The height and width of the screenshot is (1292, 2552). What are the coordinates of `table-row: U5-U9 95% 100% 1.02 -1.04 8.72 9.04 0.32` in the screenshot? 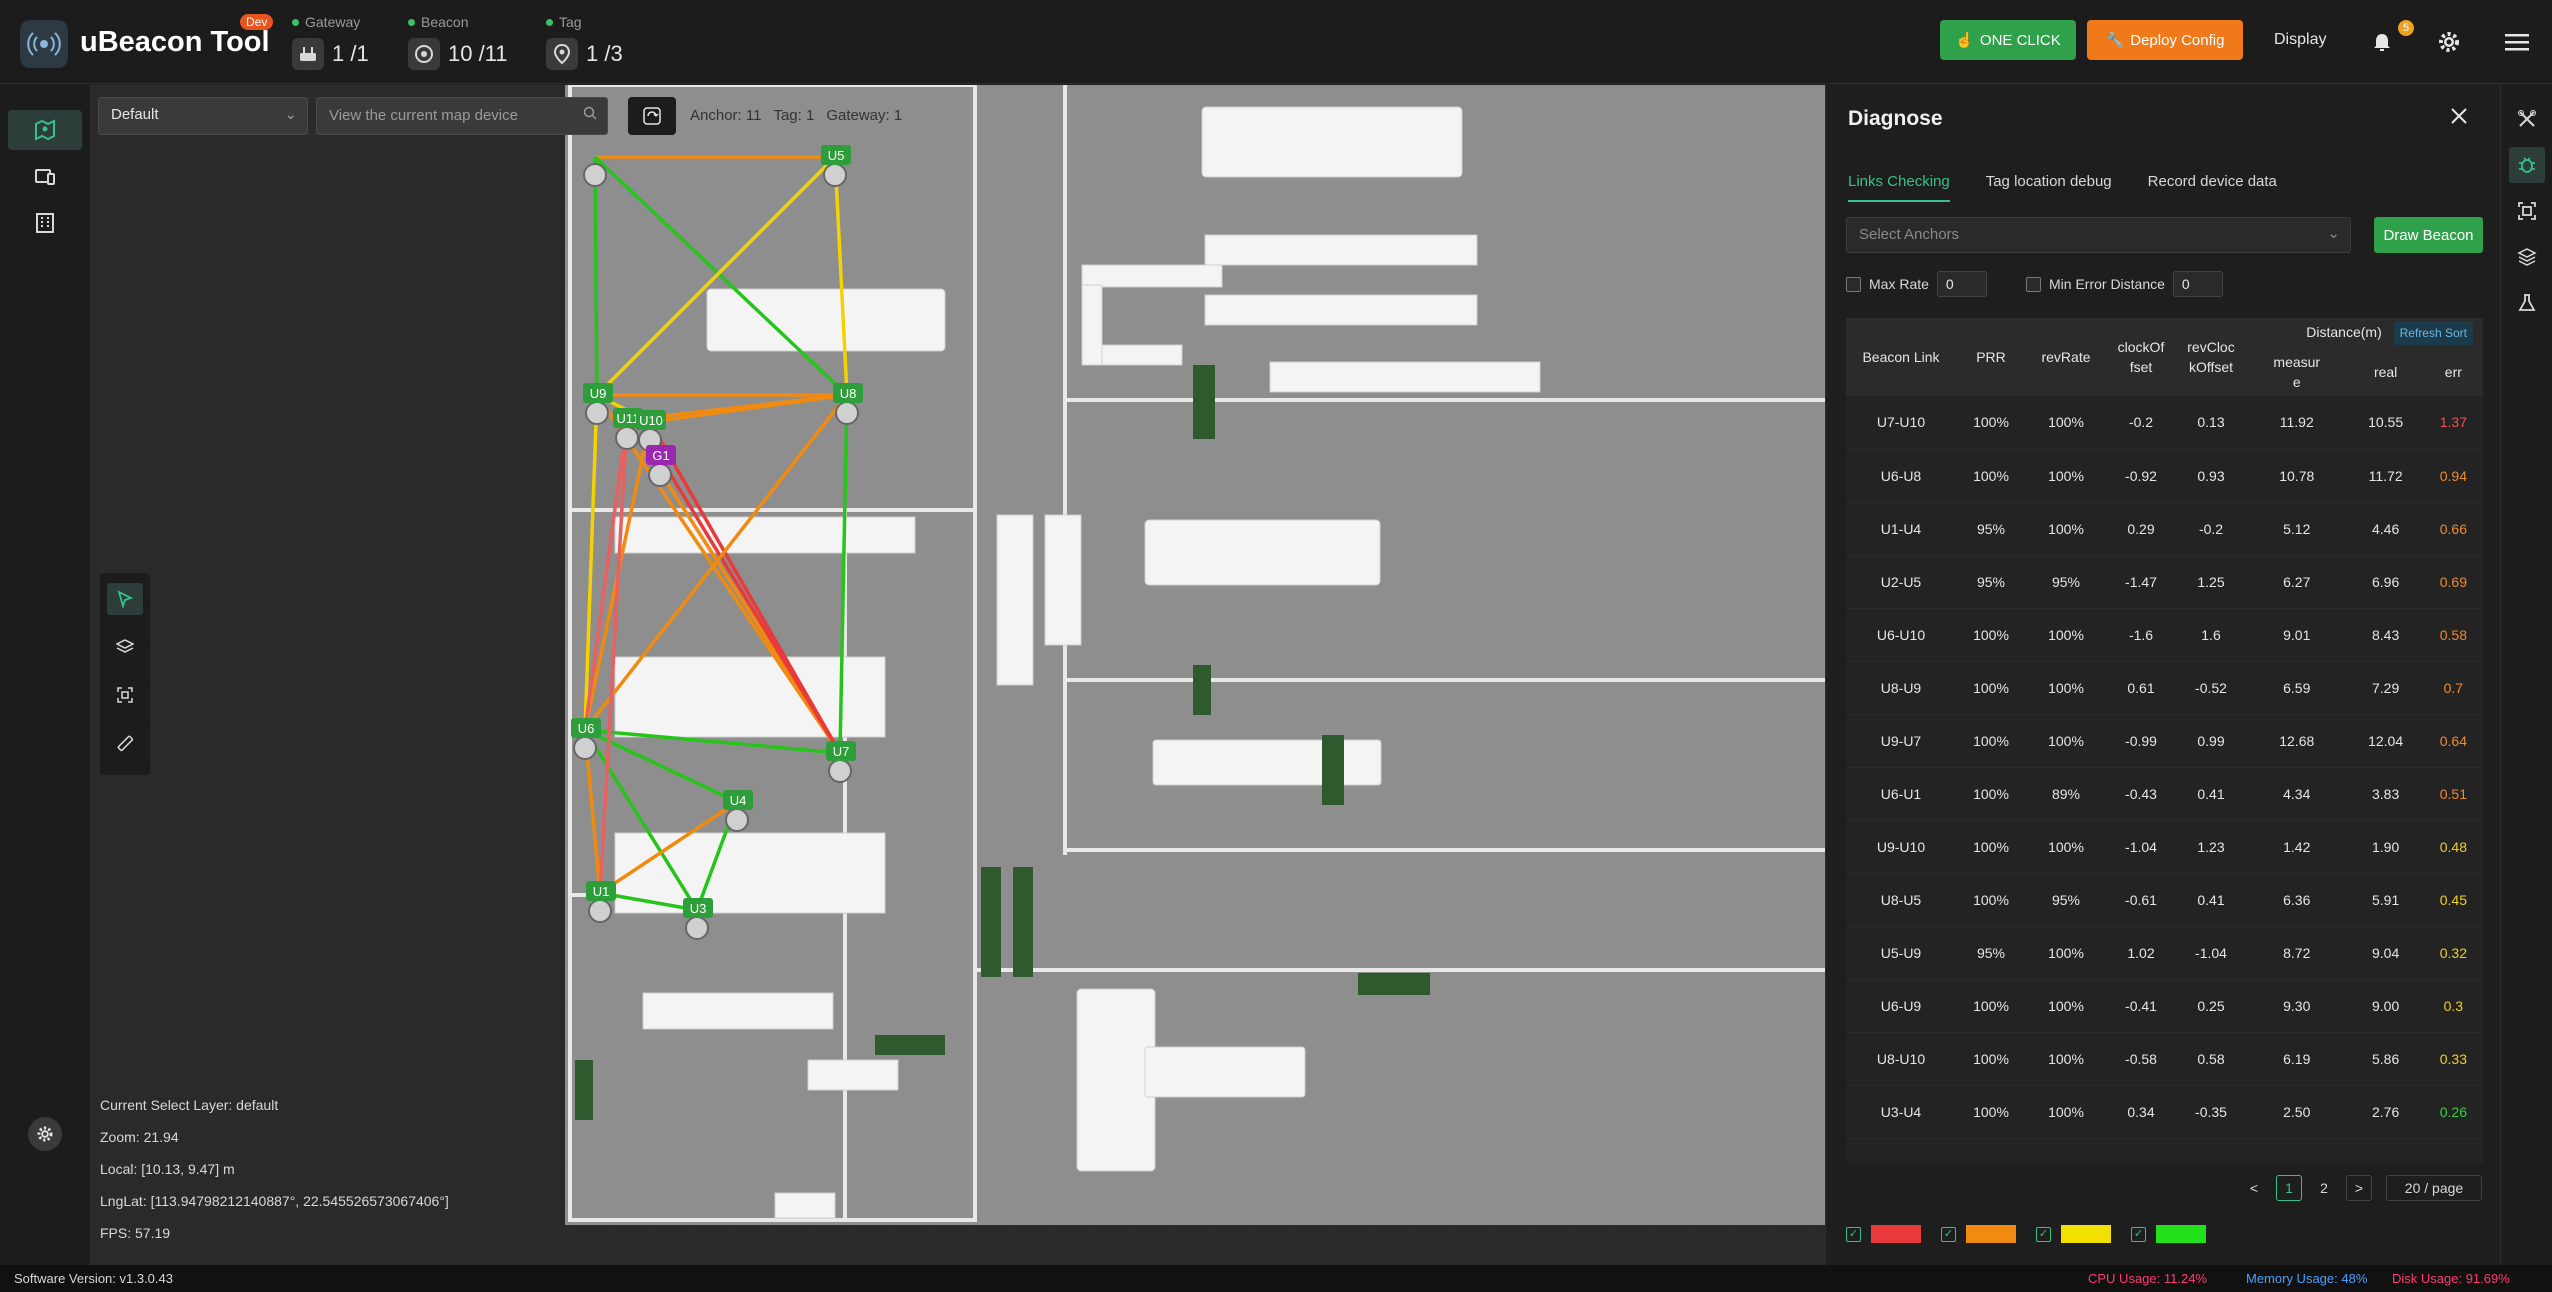 It's located at (2164, 953).